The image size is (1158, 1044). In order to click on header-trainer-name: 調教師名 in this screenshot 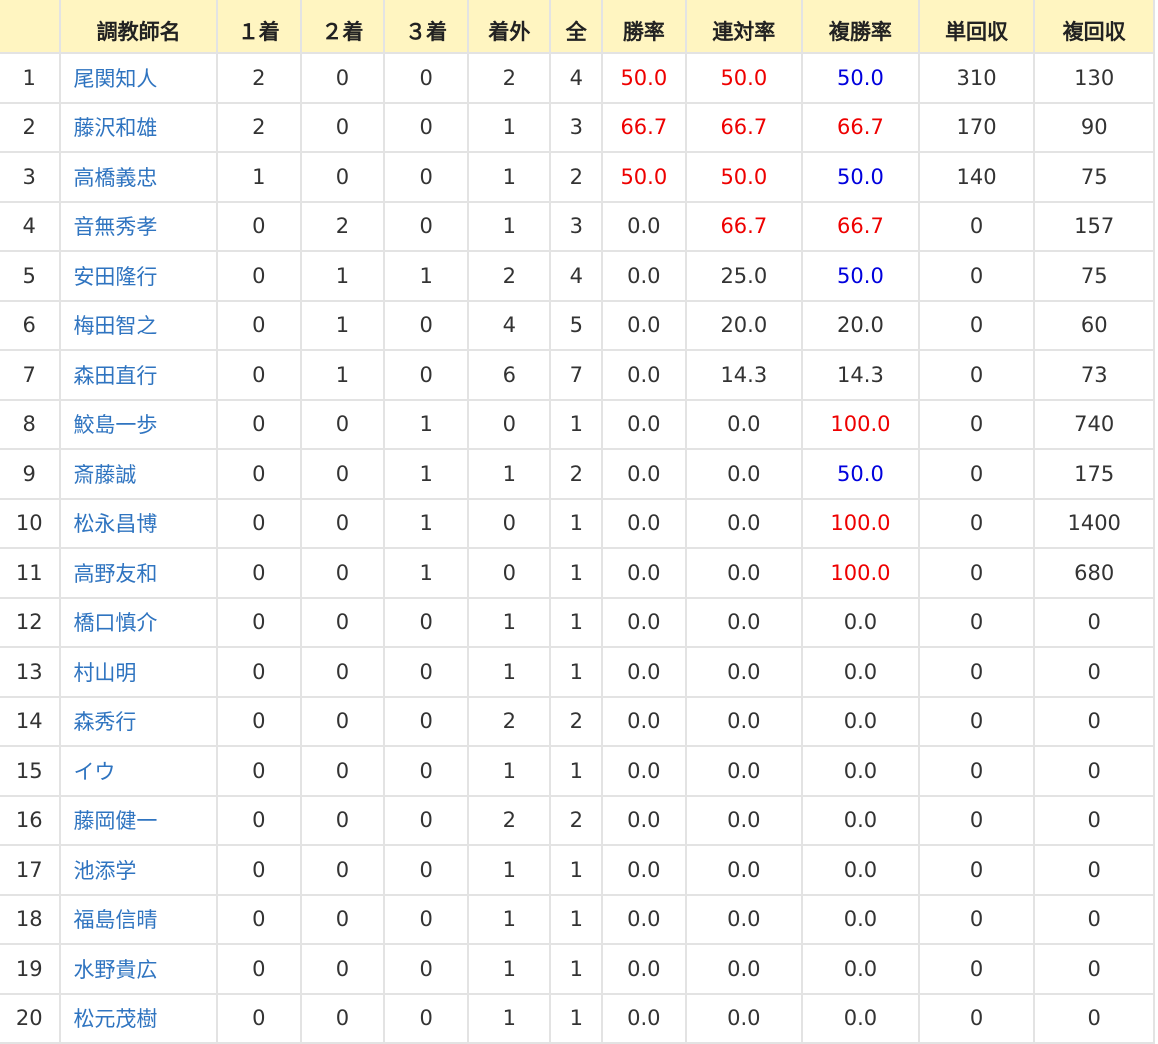, I will do `click(138, 27)`.